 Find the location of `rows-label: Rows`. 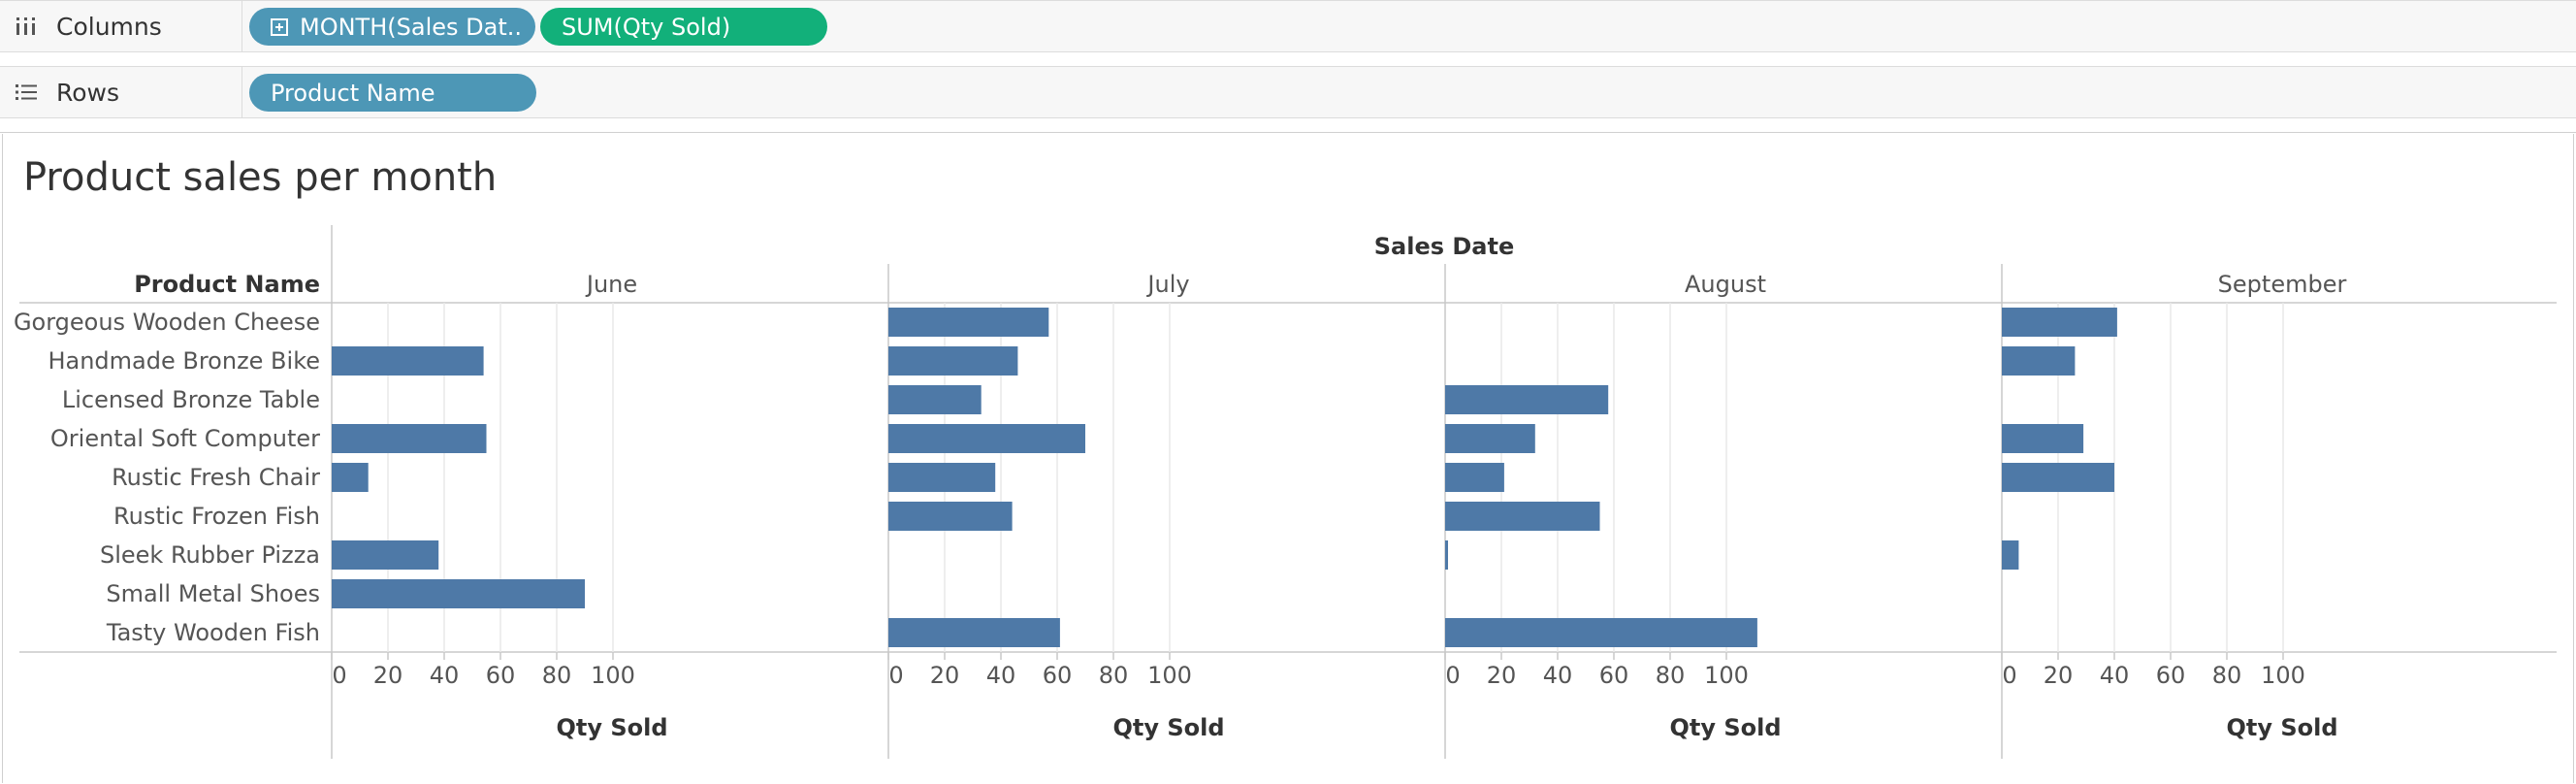

rows-label: Rows is located at coordinates (88, 92).